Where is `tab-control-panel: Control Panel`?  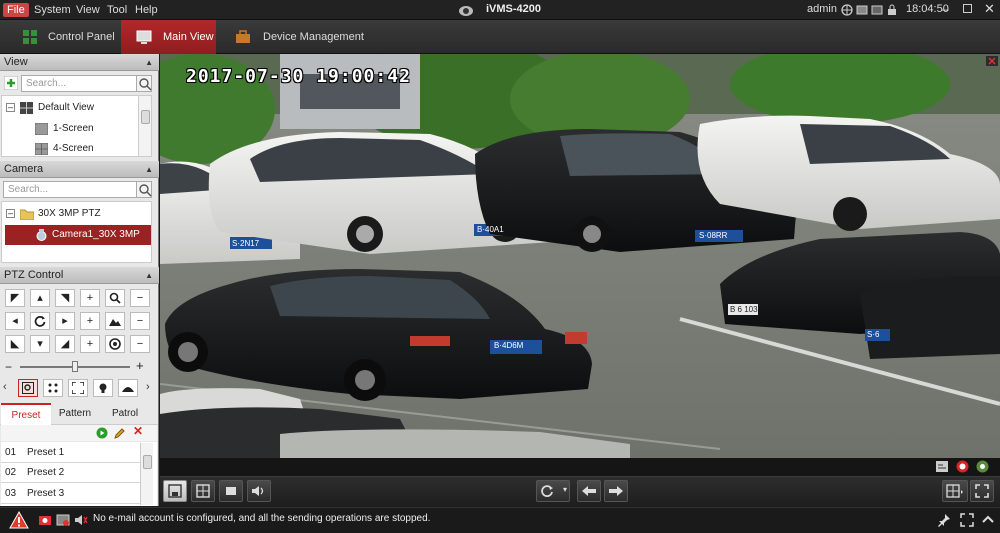 tab-control-panel: Control Panel is located at coordinates (60, 37).